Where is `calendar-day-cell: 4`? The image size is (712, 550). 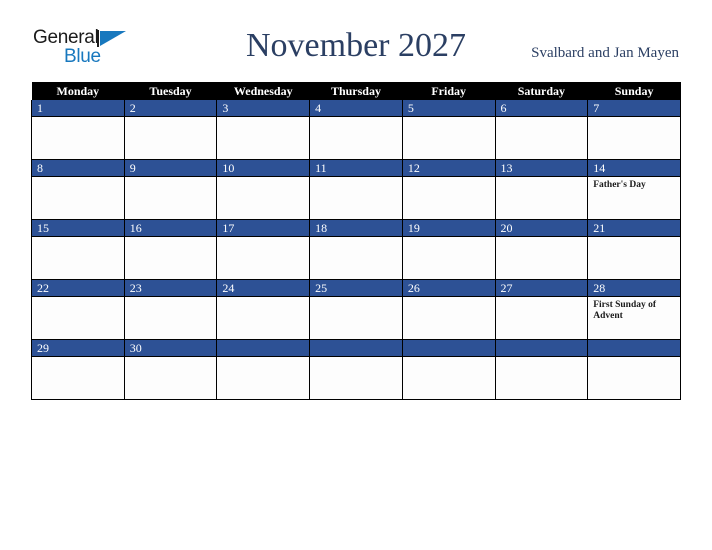 calendar-day-cell: 4 is located at coordinates (356, 130).